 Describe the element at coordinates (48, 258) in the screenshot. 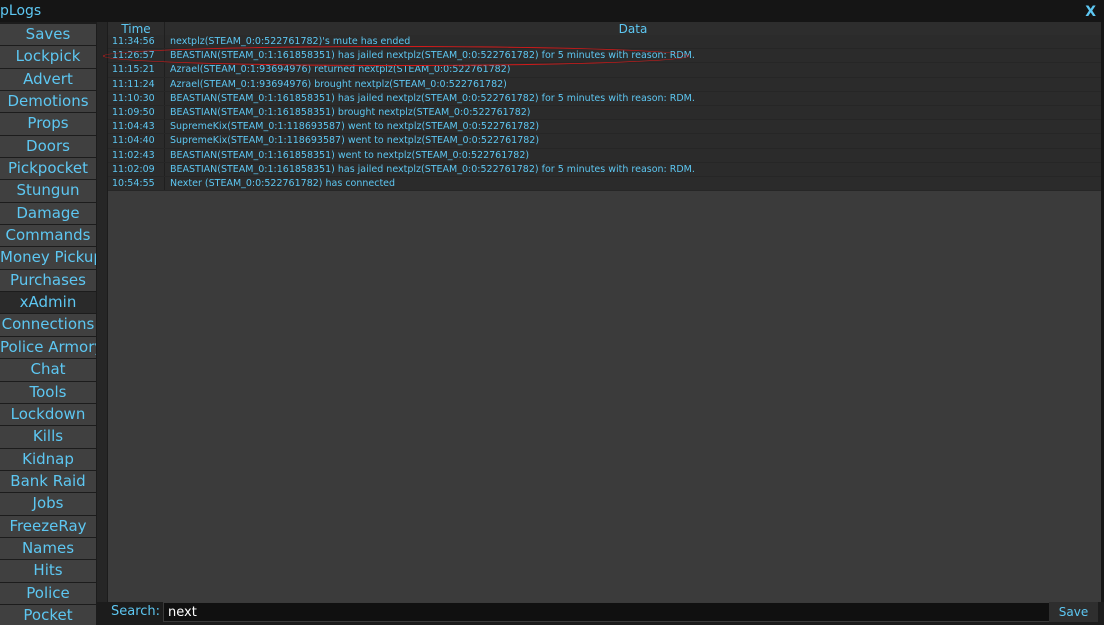

I see `sidebar-item-money-pickup: Money Pickup` at that location.